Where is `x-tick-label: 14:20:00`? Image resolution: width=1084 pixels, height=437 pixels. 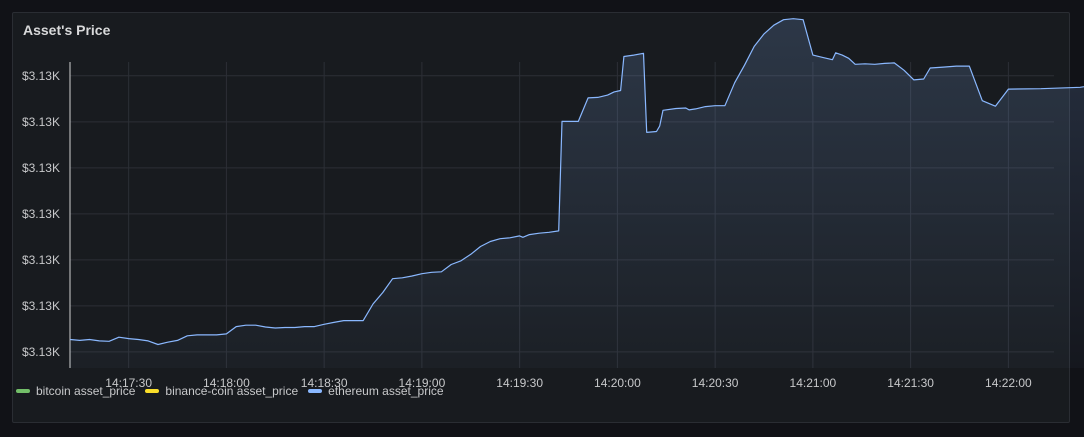
x-tick-label: 14:20:00 is located at coordinates (617, 383).